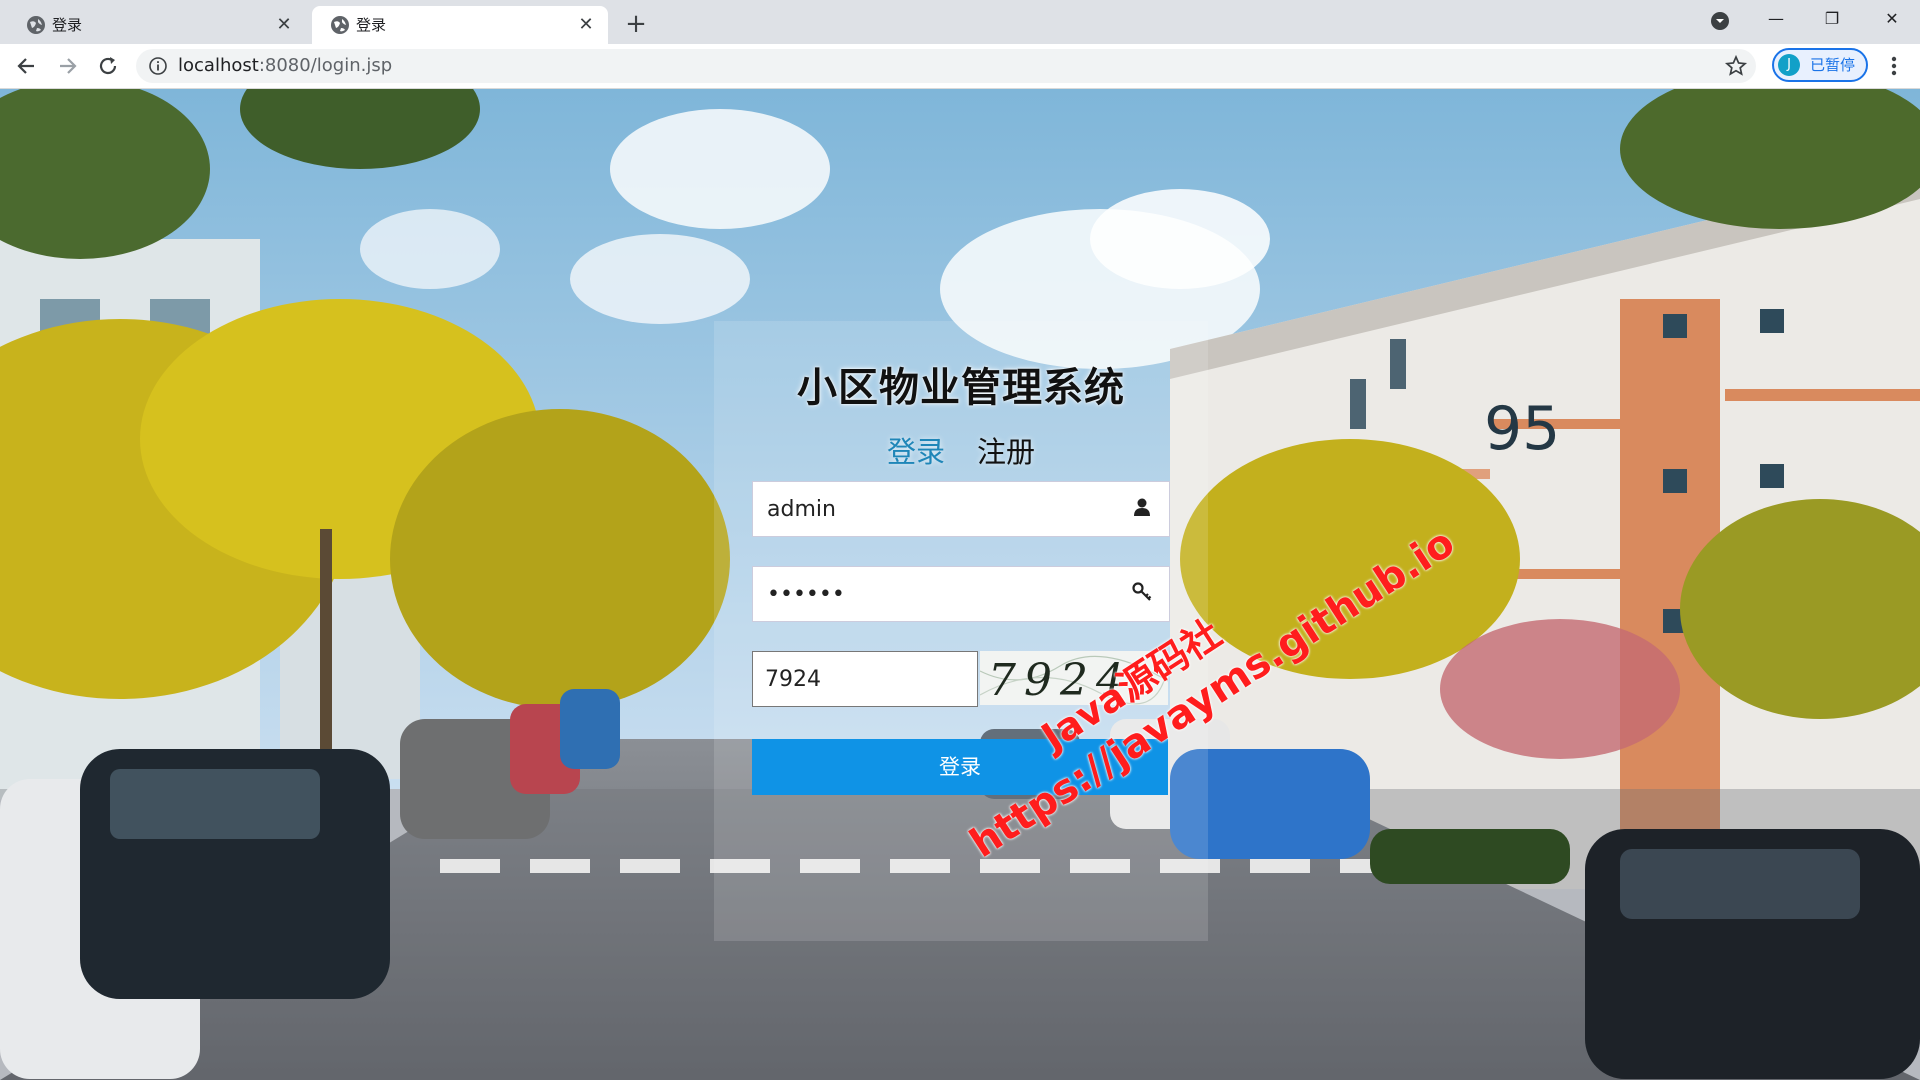 The image size is (1920, 1080). Describe the element at coordinates (946, 66) in the screenshot. I see `address-bar: localhost:8080/login.jsp` at that location.